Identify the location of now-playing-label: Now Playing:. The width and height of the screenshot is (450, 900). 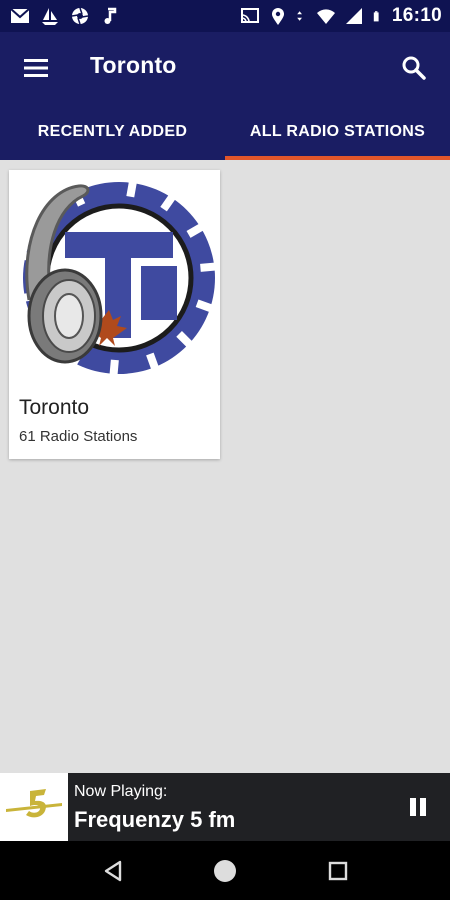
(121, 791).